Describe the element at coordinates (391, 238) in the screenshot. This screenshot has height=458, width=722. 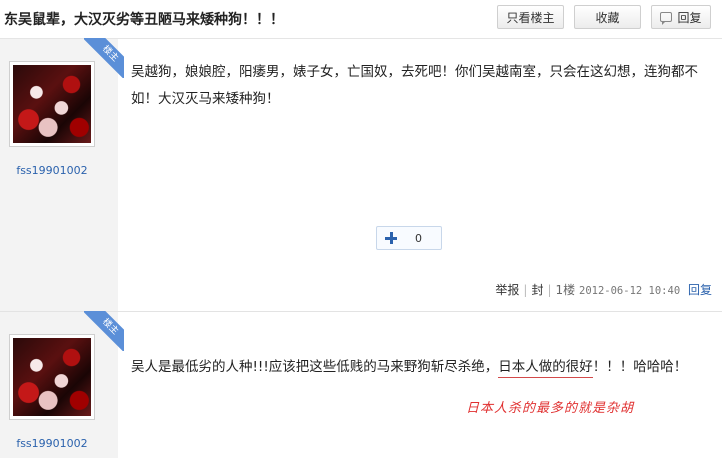
I see `plus-icon` at that location.